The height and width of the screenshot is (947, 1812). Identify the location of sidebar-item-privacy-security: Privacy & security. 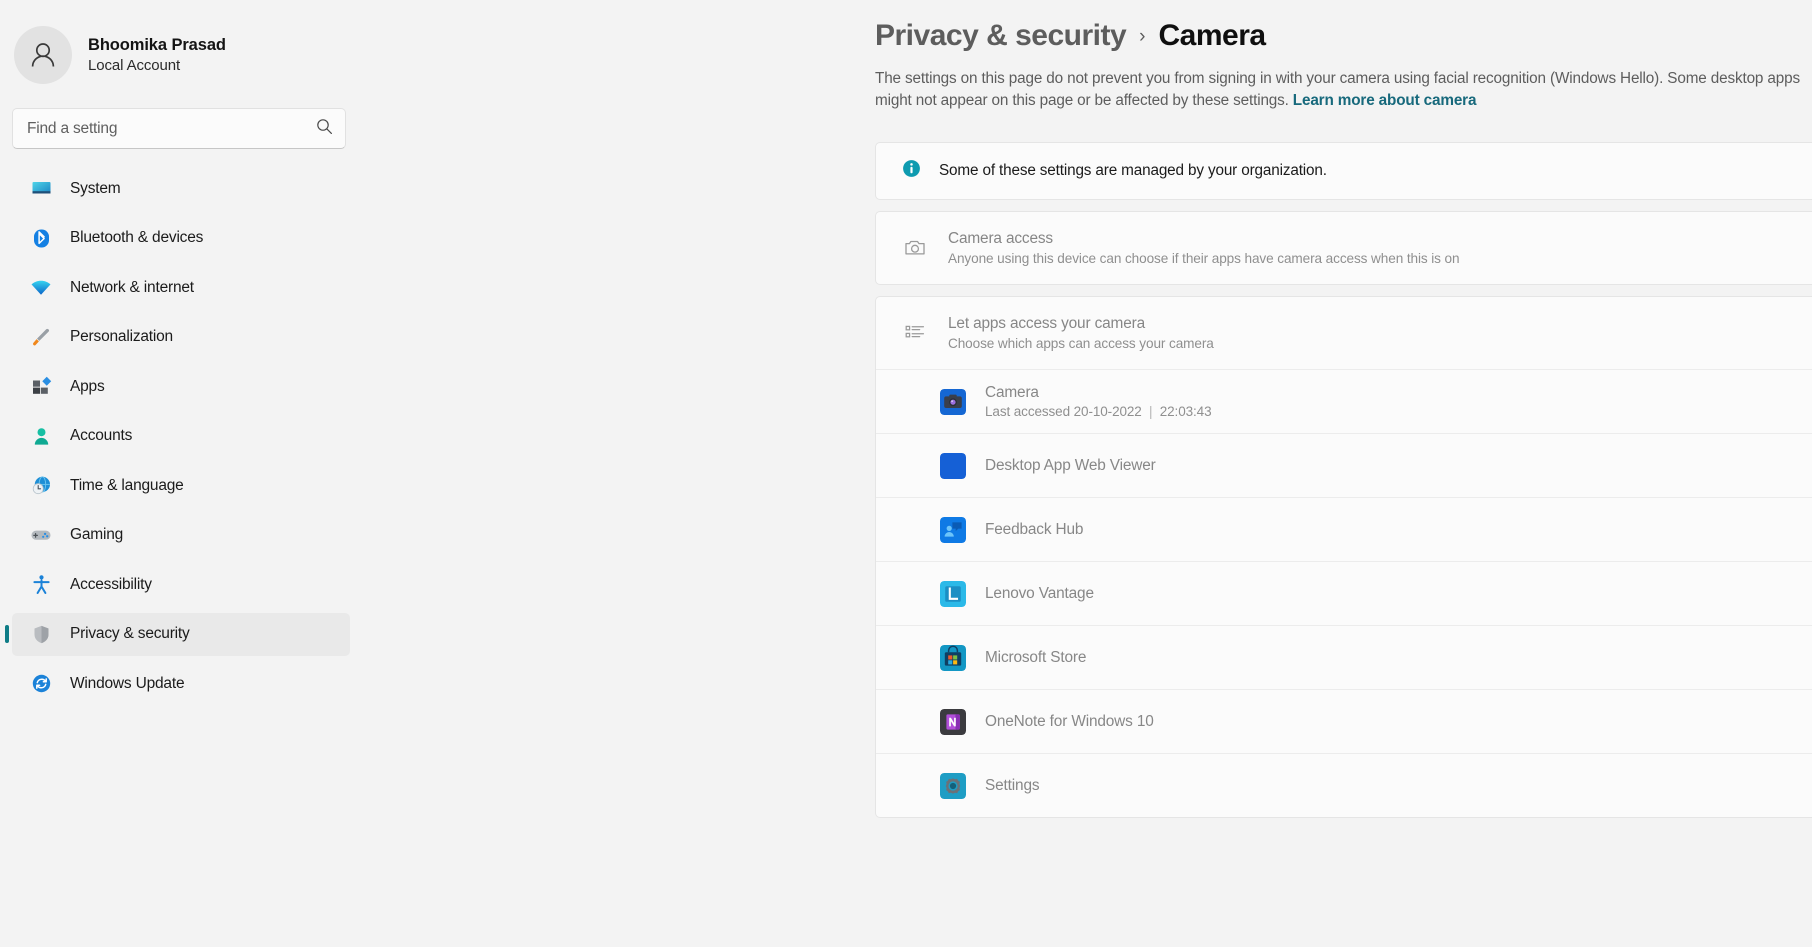
(181, 634).